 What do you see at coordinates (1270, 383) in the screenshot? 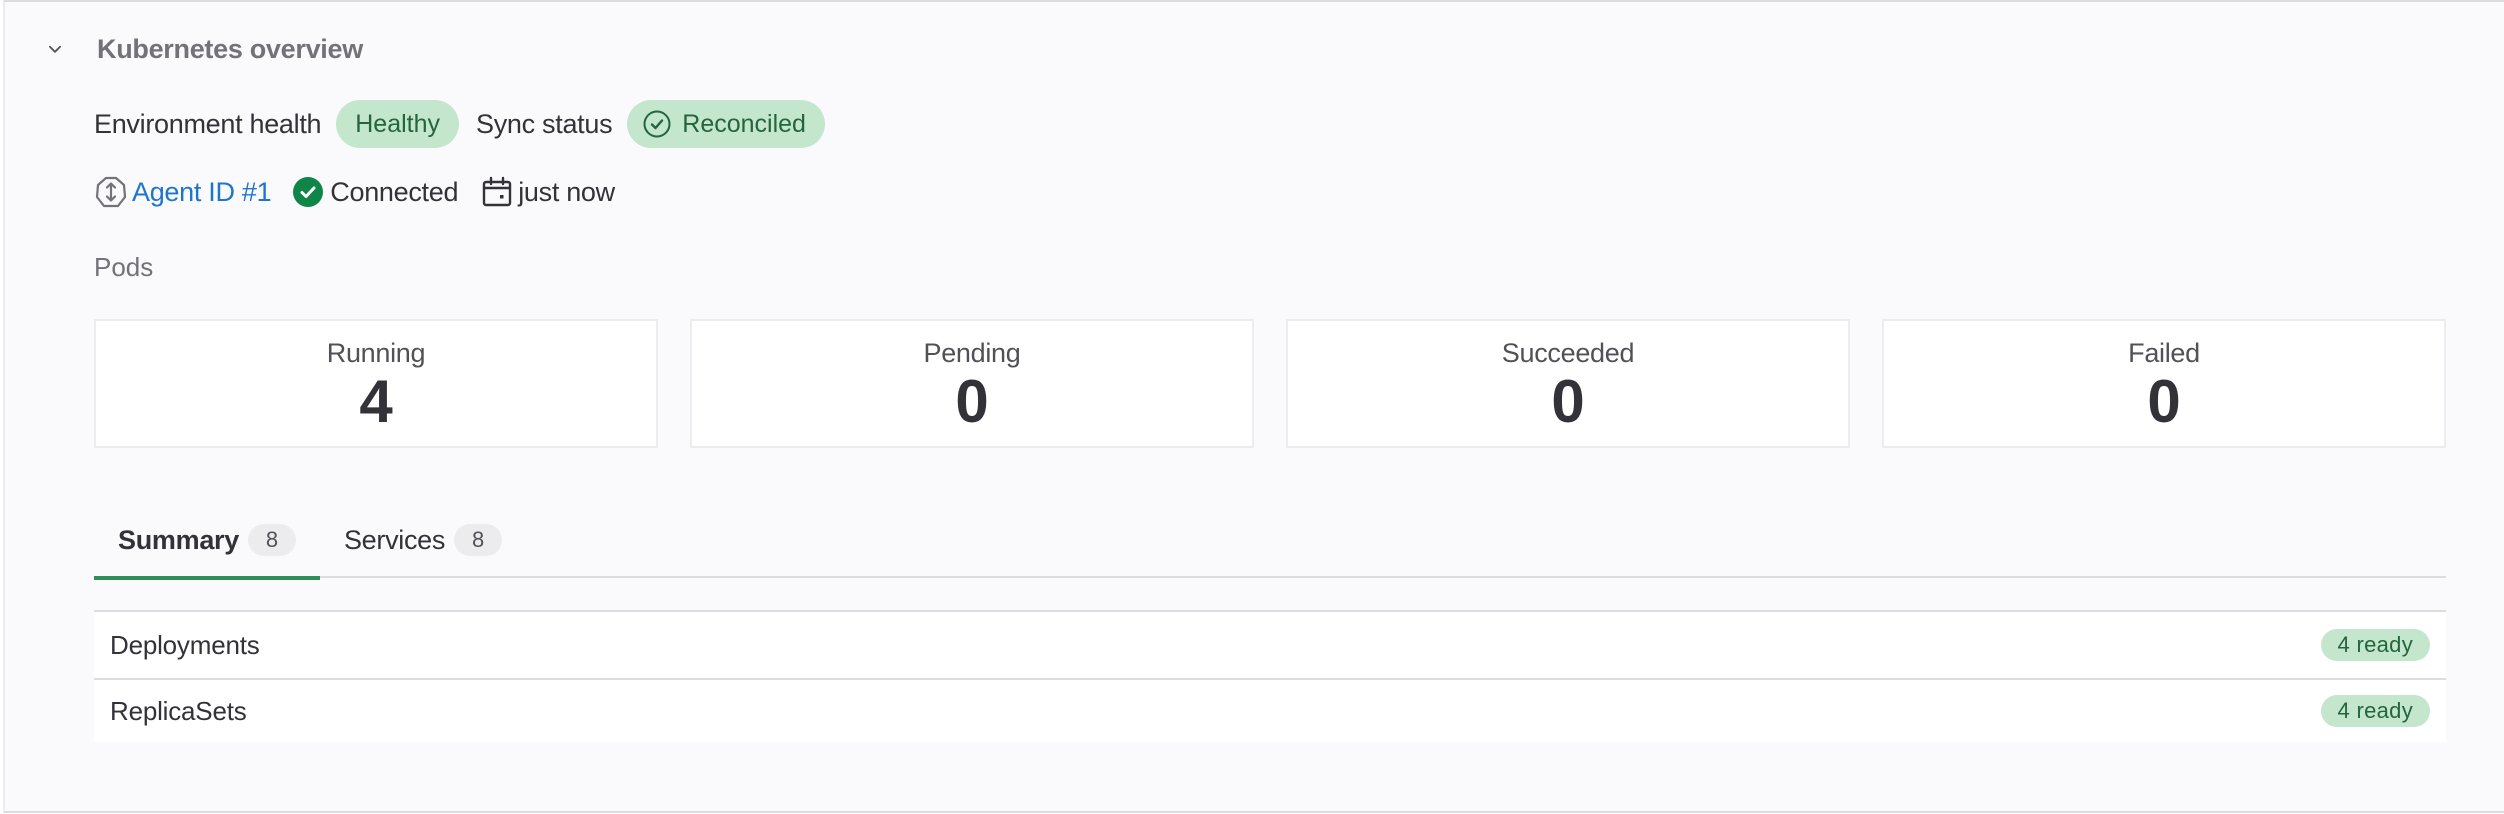
I see `pod-status-cards: Running 4 Pending 0 Succeeded 0 Failed 0` at bounding box center [1270, 383].